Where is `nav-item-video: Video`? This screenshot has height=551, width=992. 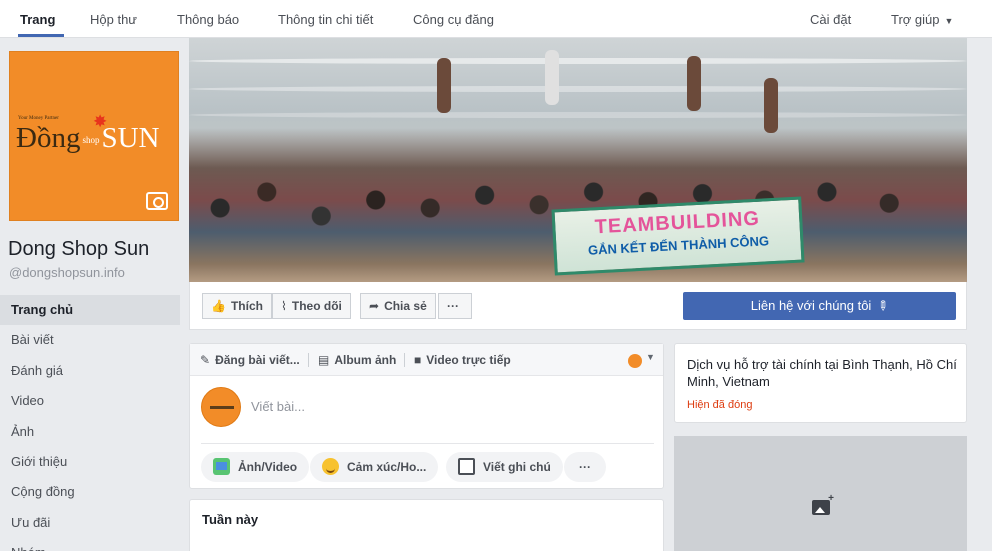 nav-item-video: Video is located at coordinates (90, 401).